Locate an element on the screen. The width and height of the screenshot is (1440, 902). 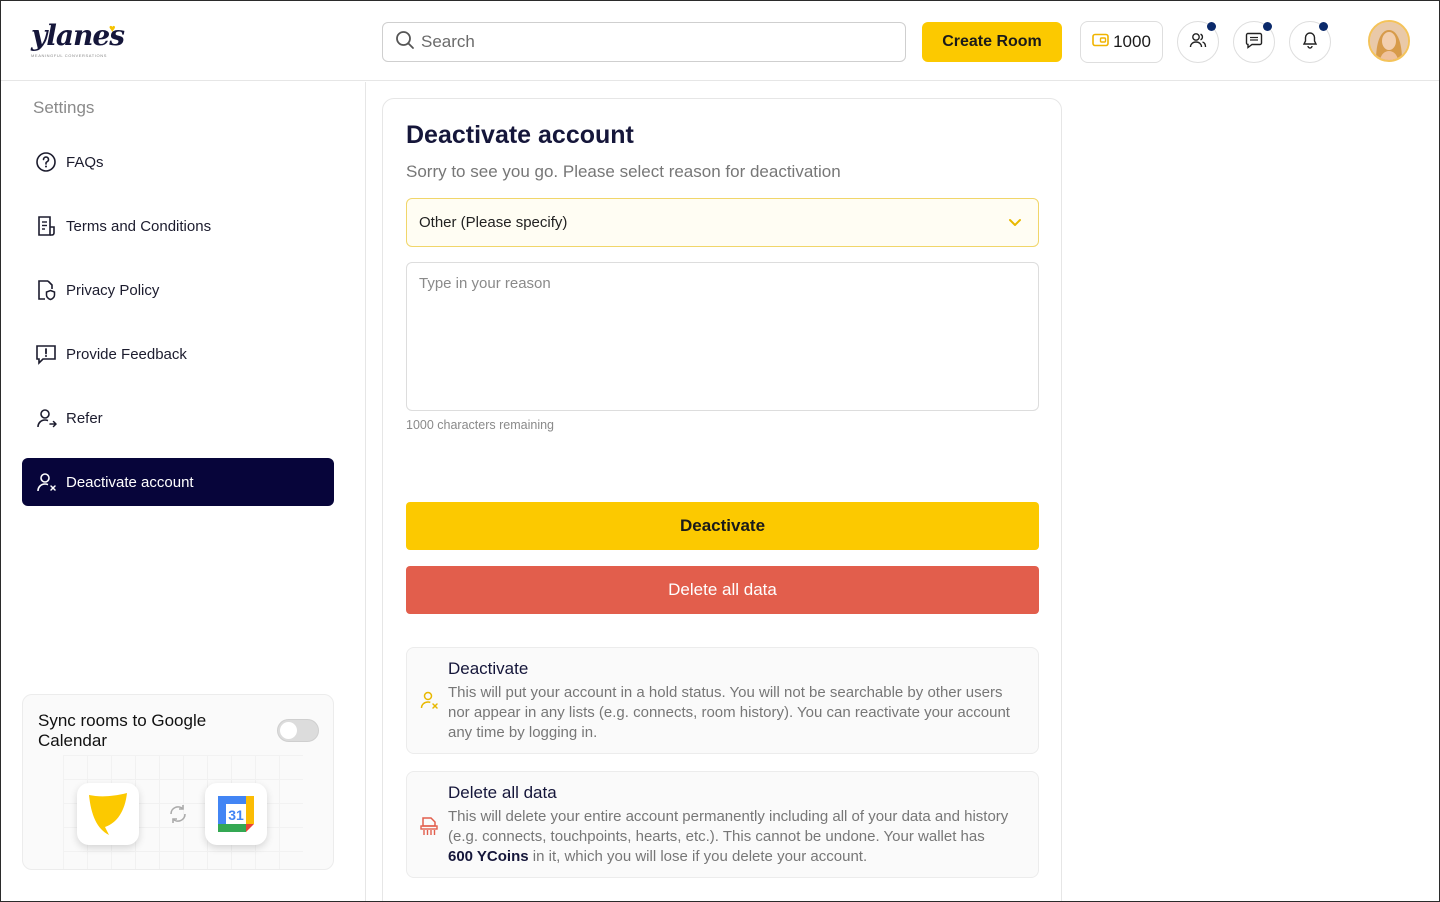
deactivate-button: Deactivate is located at coordinates (722, 526).